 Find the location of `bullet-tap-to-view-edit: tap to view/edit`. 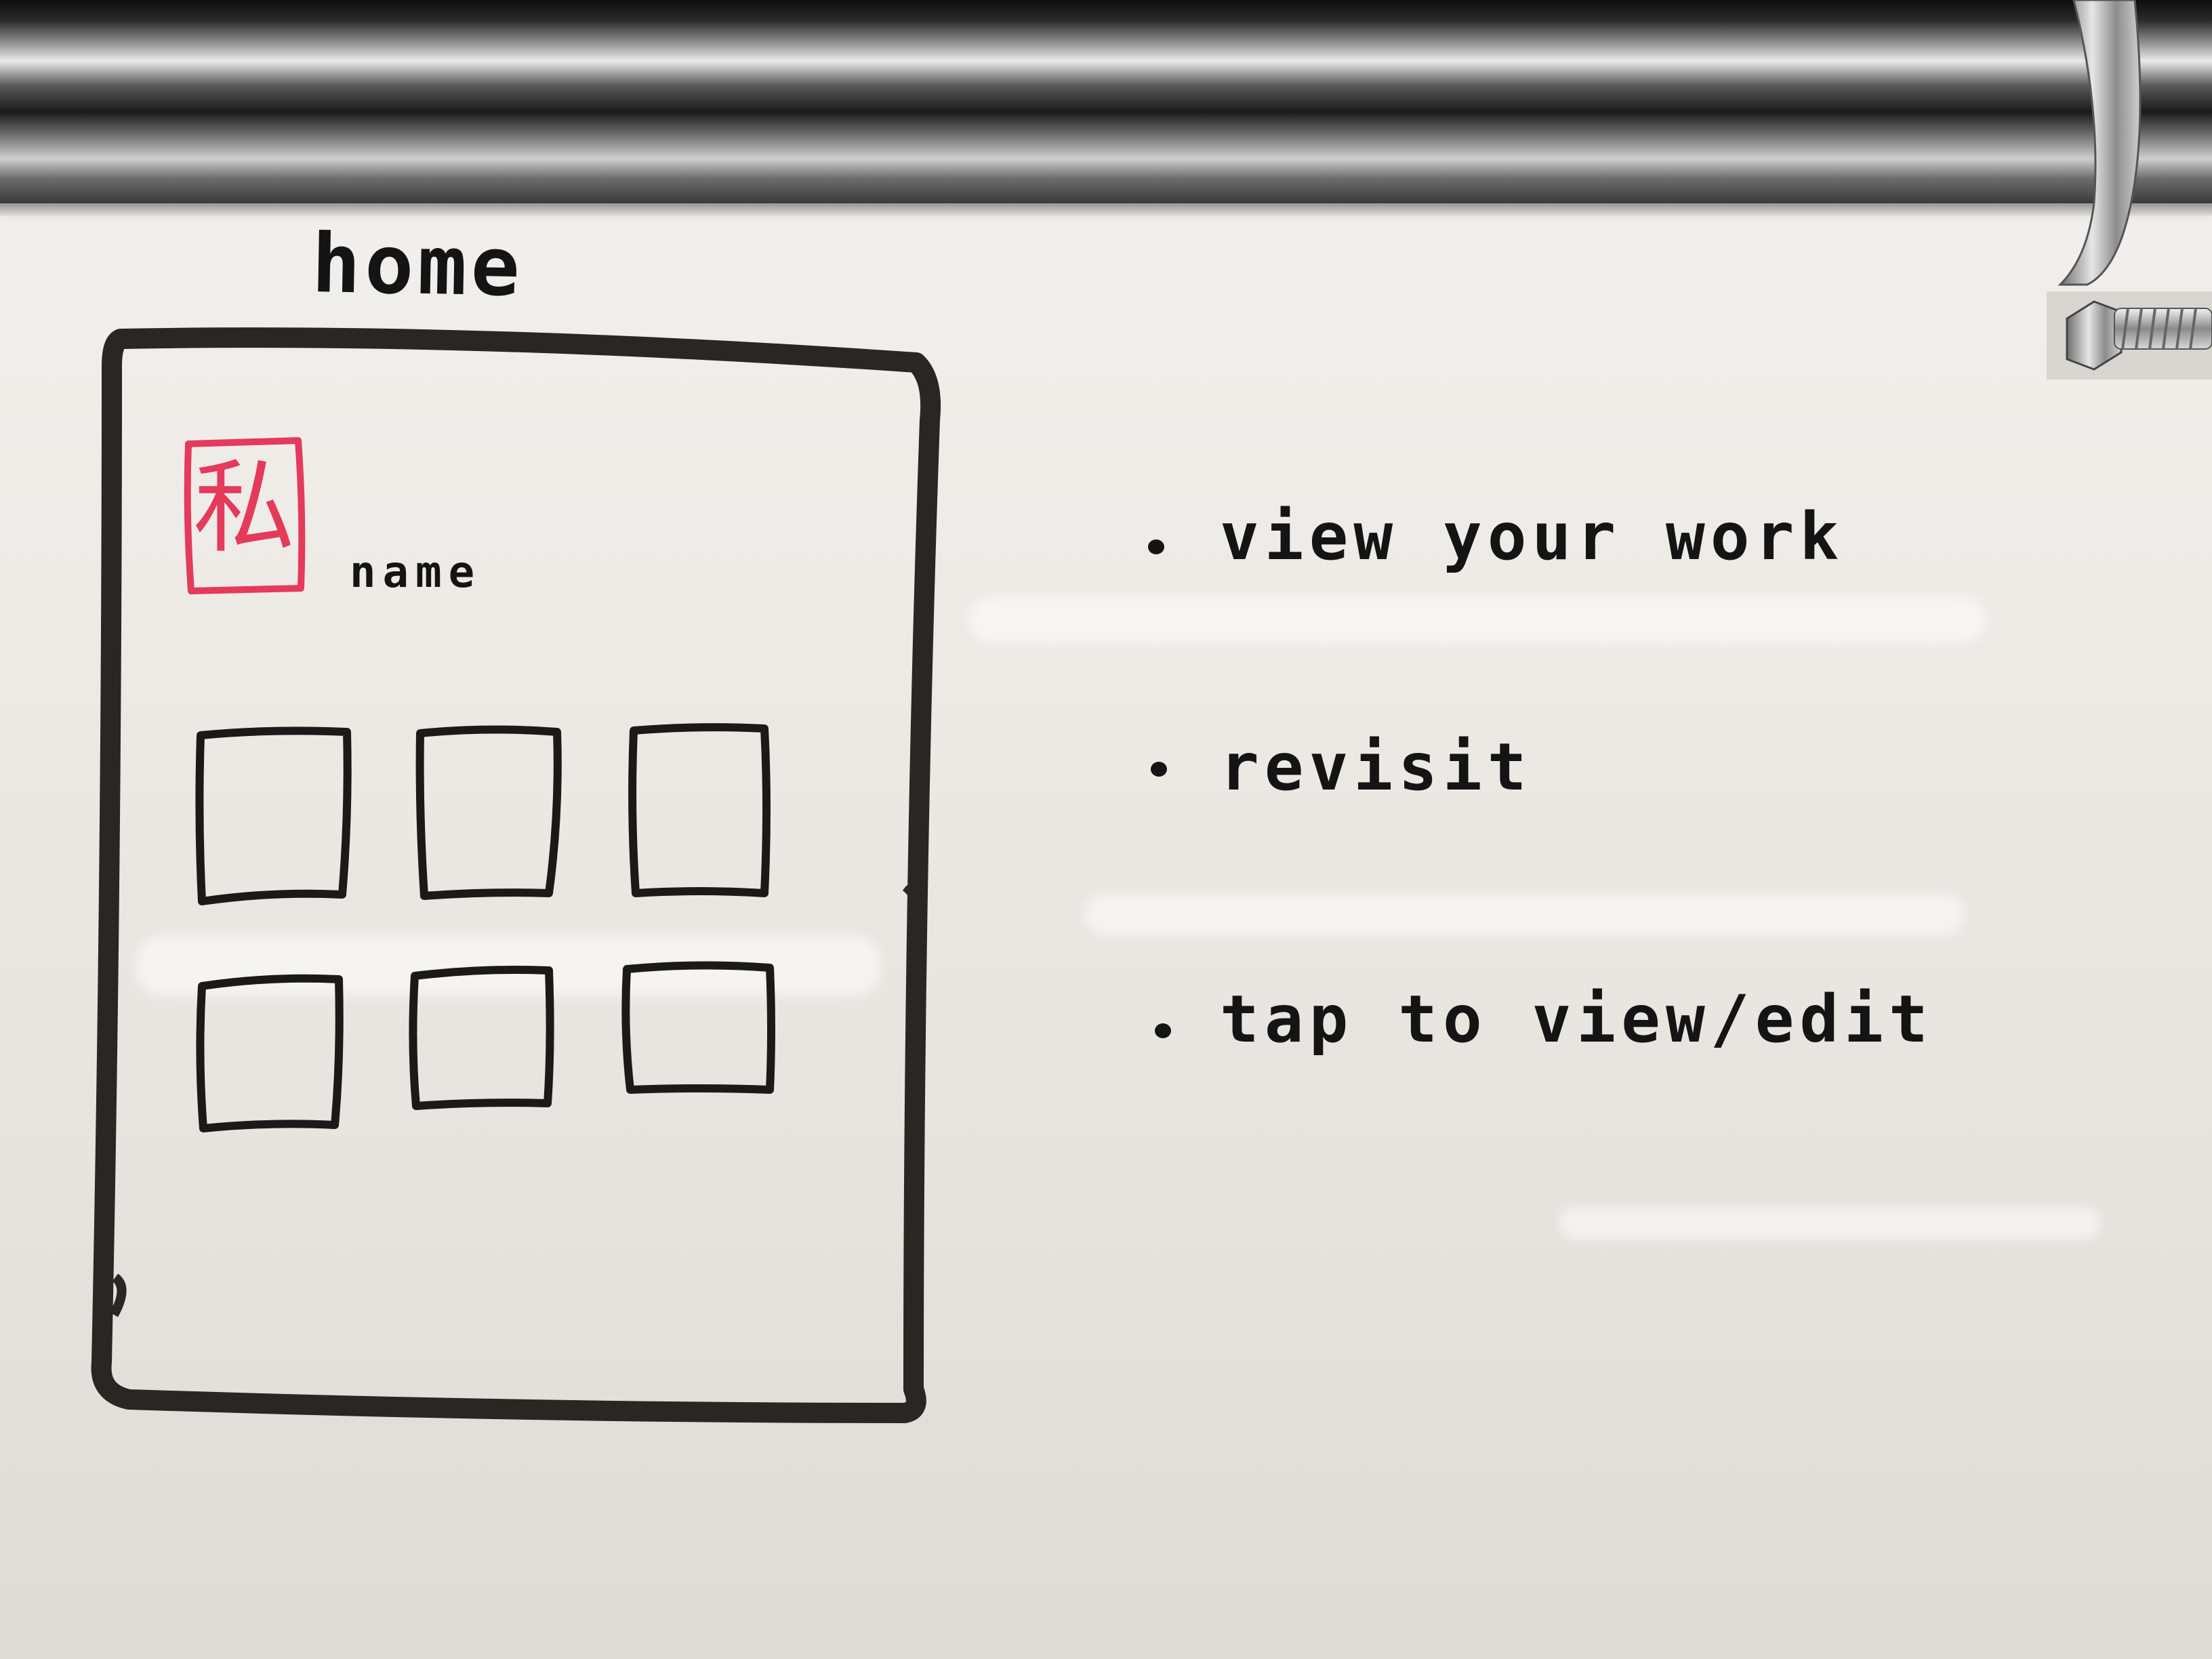

bullet-tap-to-view-edit: tap to view/edit is located at coordinates (1576, 1019).